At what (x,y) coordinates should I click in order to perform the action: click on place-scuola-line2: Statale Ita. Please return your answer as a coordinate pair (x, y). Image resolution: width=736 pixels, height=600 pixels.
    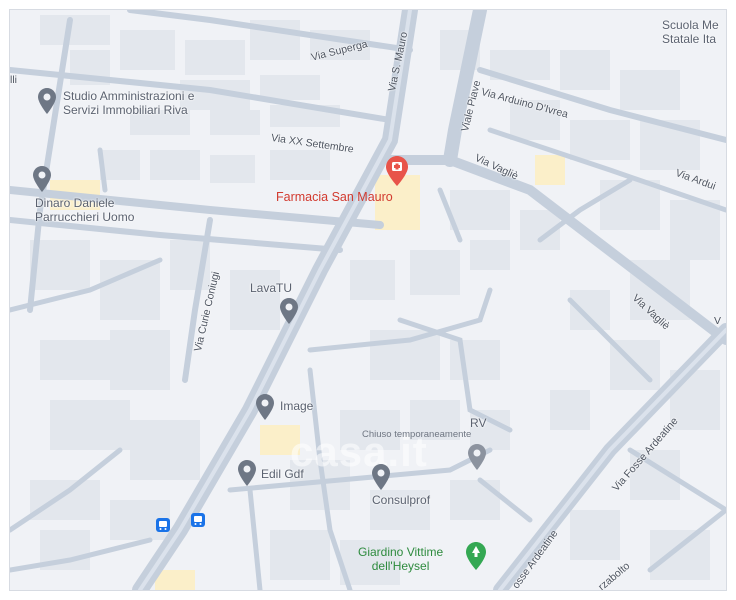
    Looking at the image, I should click on (689, 38).